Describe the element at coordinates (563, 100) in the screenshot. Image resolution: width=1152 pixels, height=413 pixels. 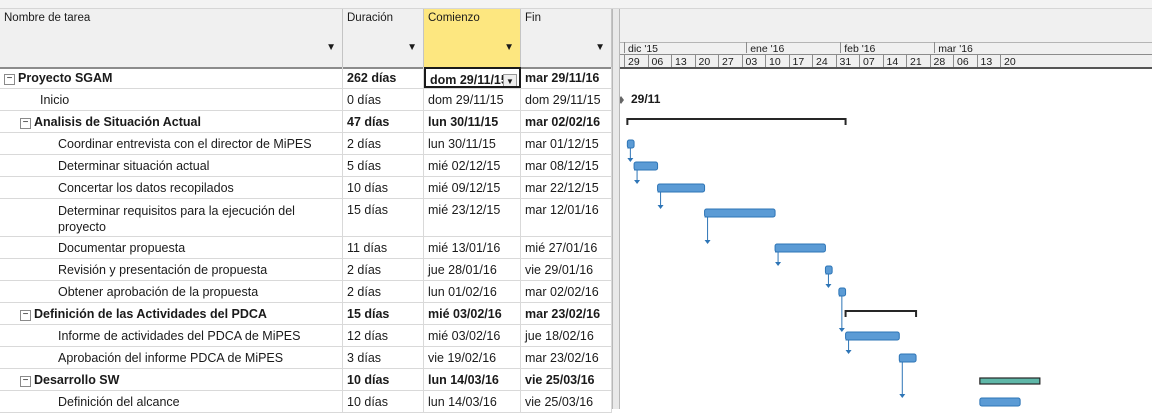
I see `task-end: dom 29/11/15` at that location.